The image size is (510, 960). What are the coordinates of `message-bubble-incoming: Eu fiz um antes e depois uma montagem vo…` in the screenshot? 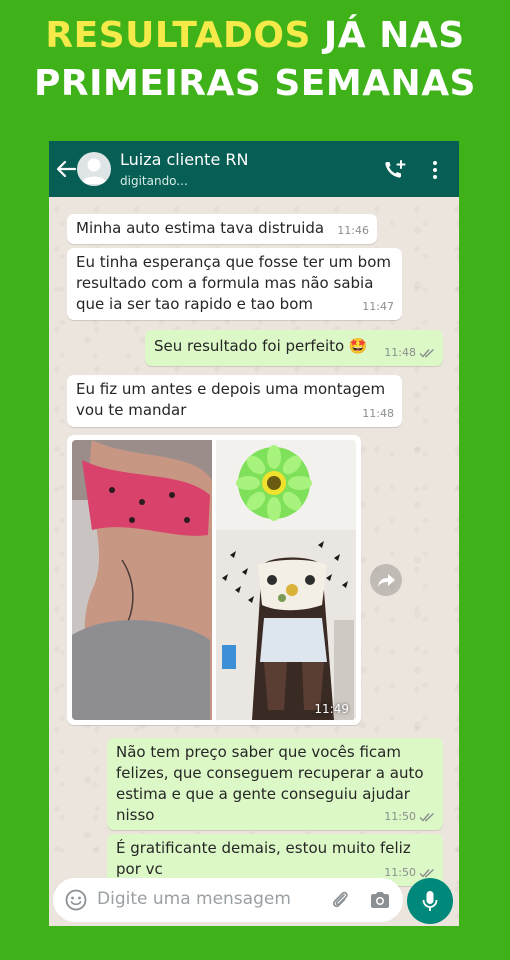 It's located at (234, 401).